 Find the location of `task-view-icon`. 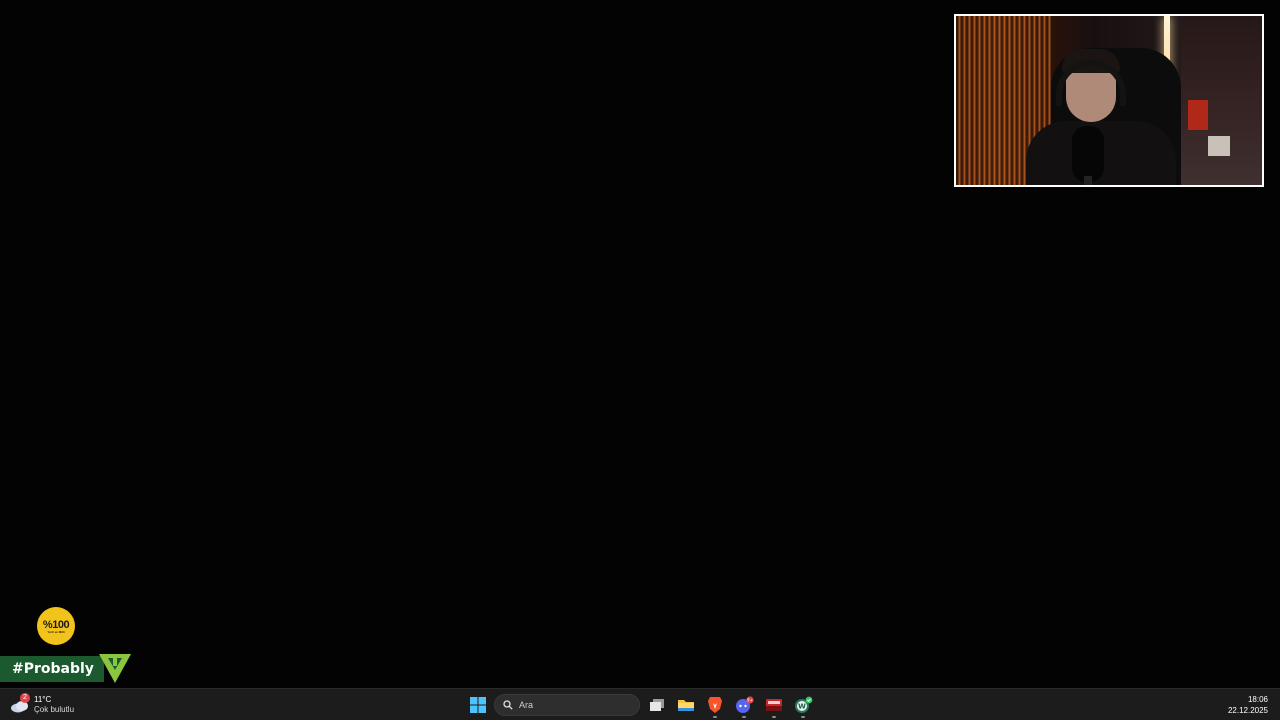

task-view-icon is located at coordinates (657, 705).